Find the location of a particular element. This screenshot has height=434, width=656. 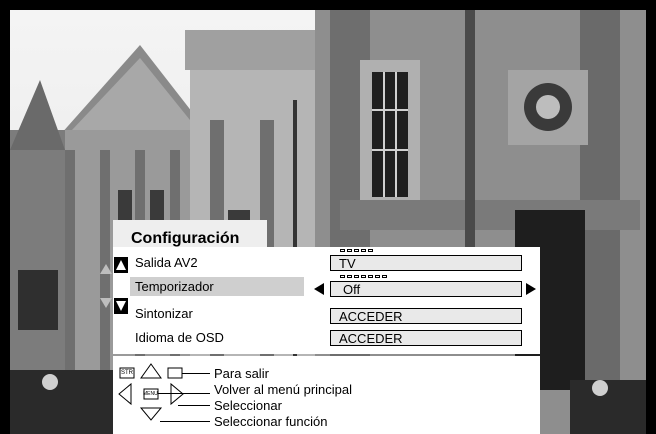

menu-item-idioma-osd: Idioma de OSD is located at coordinates (179, 337).